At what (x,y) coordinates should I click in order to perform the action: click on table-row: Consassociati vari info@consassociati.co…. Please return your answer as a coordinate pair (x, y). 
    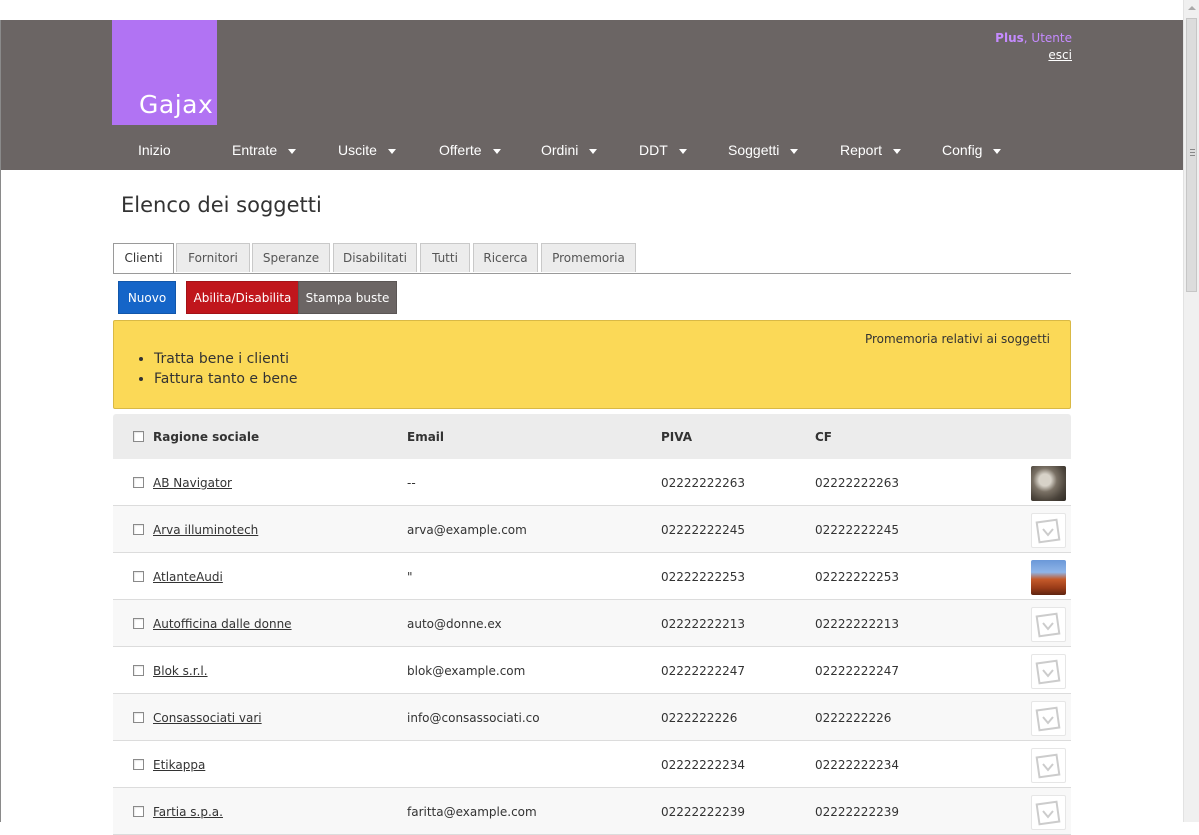
    Looking at the image, I should click on (592, 717).